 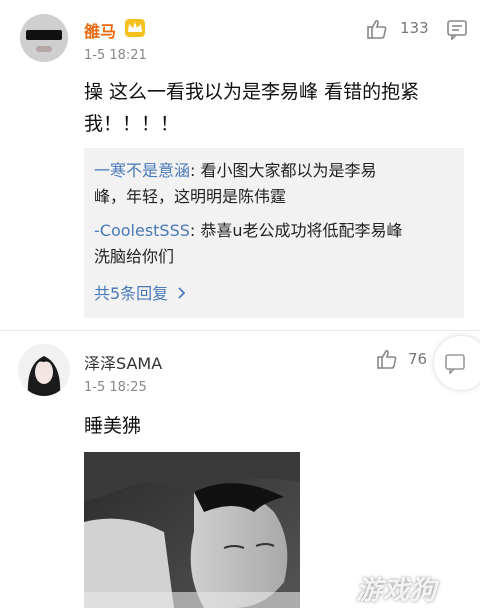 I want to click on floating-action-button, so click(x=457, y=363).